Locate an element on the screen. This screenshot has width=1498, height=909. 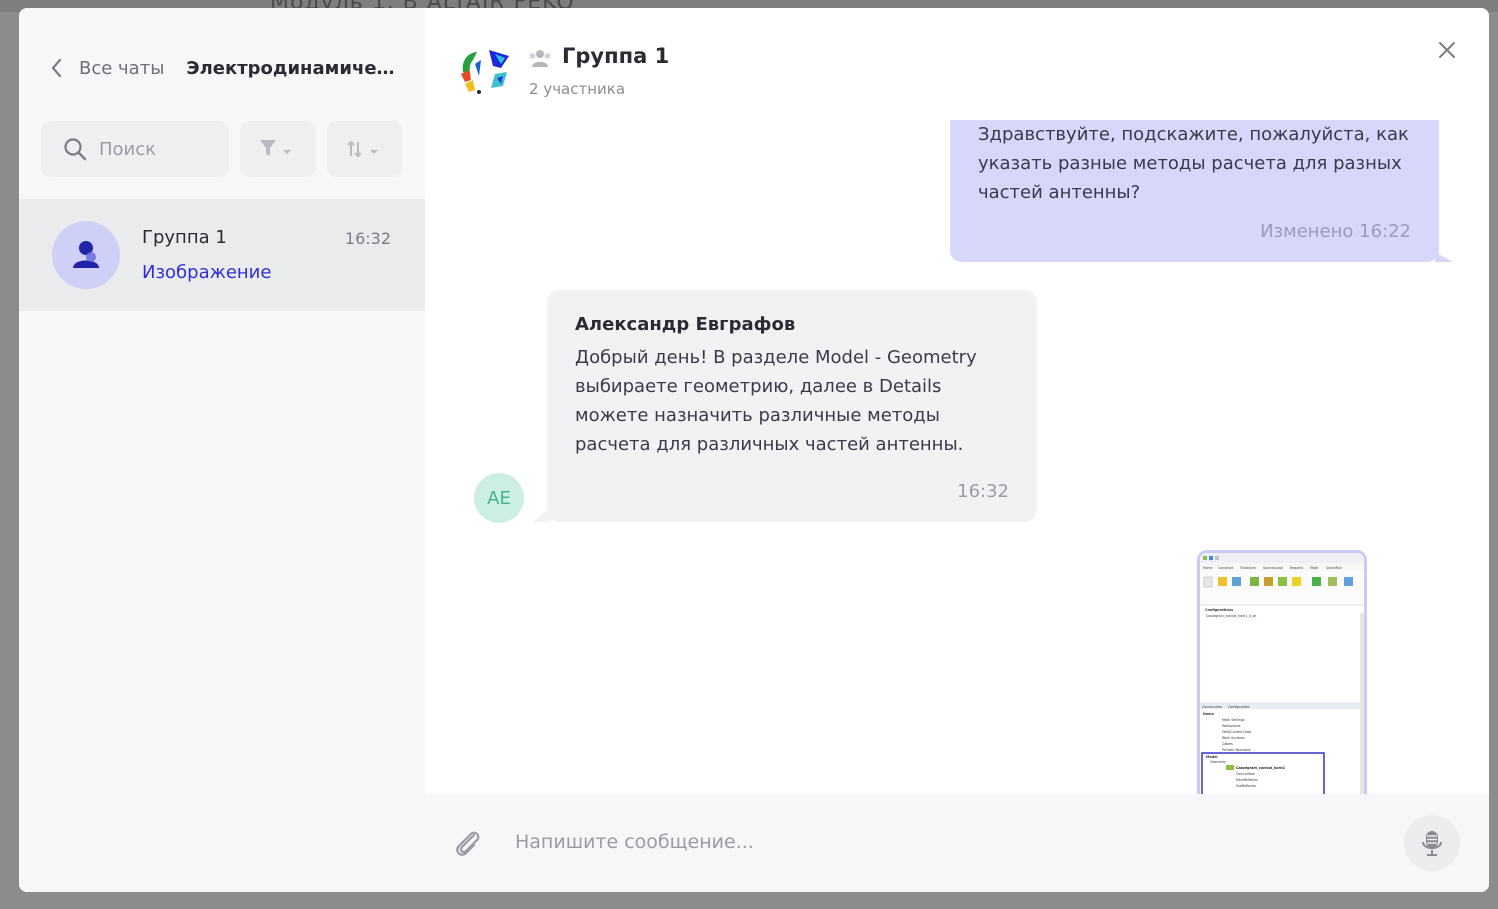
ribbon-tab: Construct is located at coordinates (1226, 568).